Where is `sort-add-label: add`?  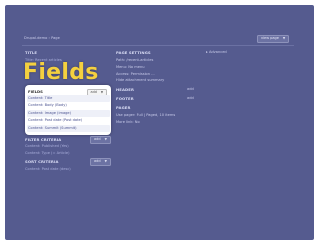 sort-add-label: add is located at coordinates (97, 161).